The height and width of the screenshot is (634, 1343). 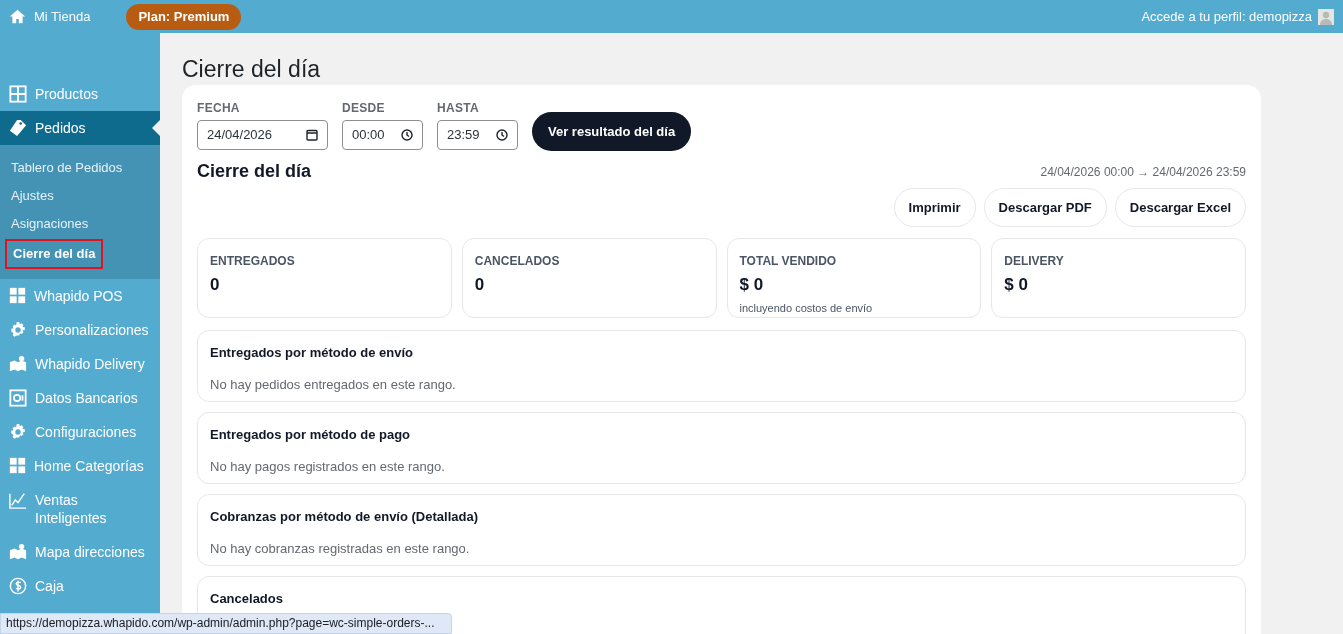 What do you see at coordinates (80, 552) in the screenshot?
I see `sidebar-item: Mapa direcciones` at bounding box center [80, 552].